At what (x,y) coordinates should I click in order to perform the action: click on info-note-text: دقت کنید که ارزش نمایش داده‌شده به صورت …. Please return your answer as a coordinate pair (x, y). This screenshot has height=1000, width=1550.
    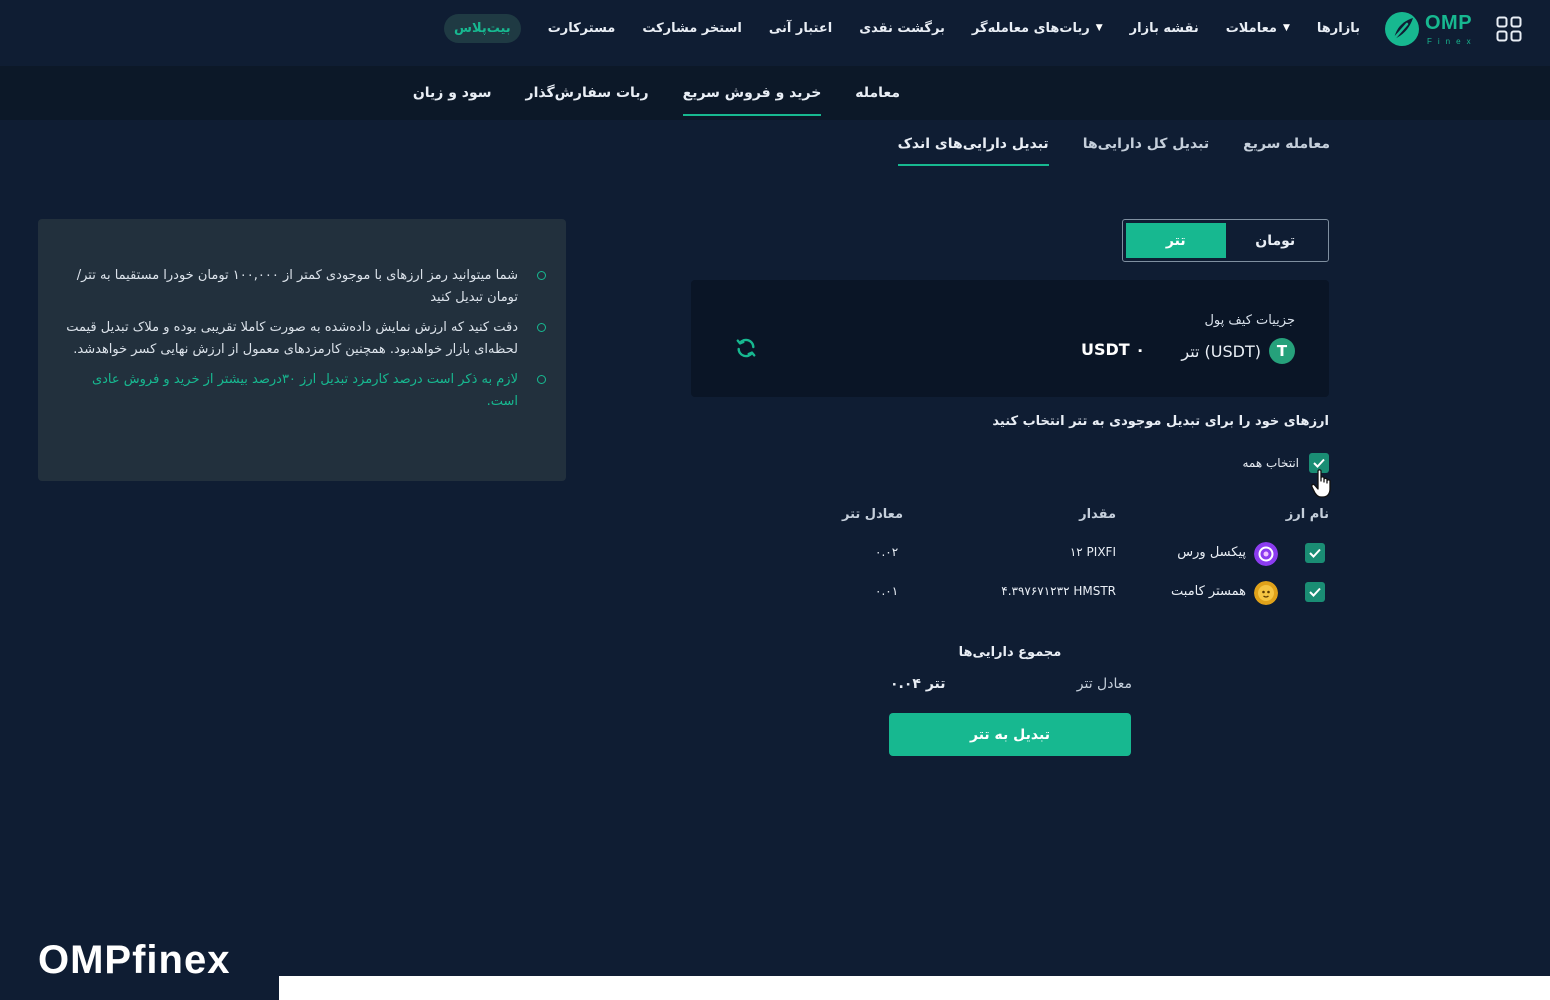
    Looking at the image, I should click on (292, 338).